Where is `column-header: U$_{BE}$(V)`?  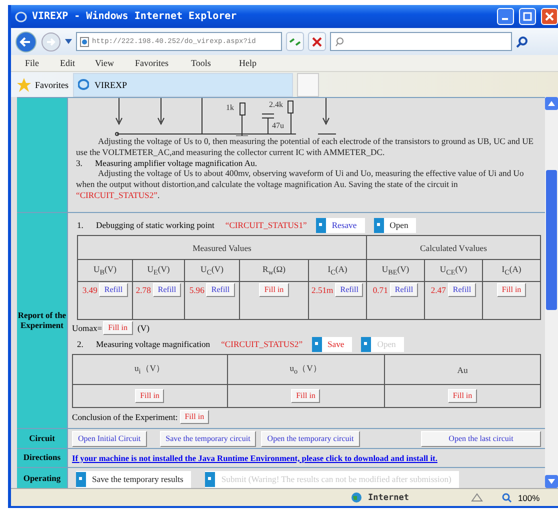
column-header: U$_{BE}$(V) is located at coordinates (395, 271).